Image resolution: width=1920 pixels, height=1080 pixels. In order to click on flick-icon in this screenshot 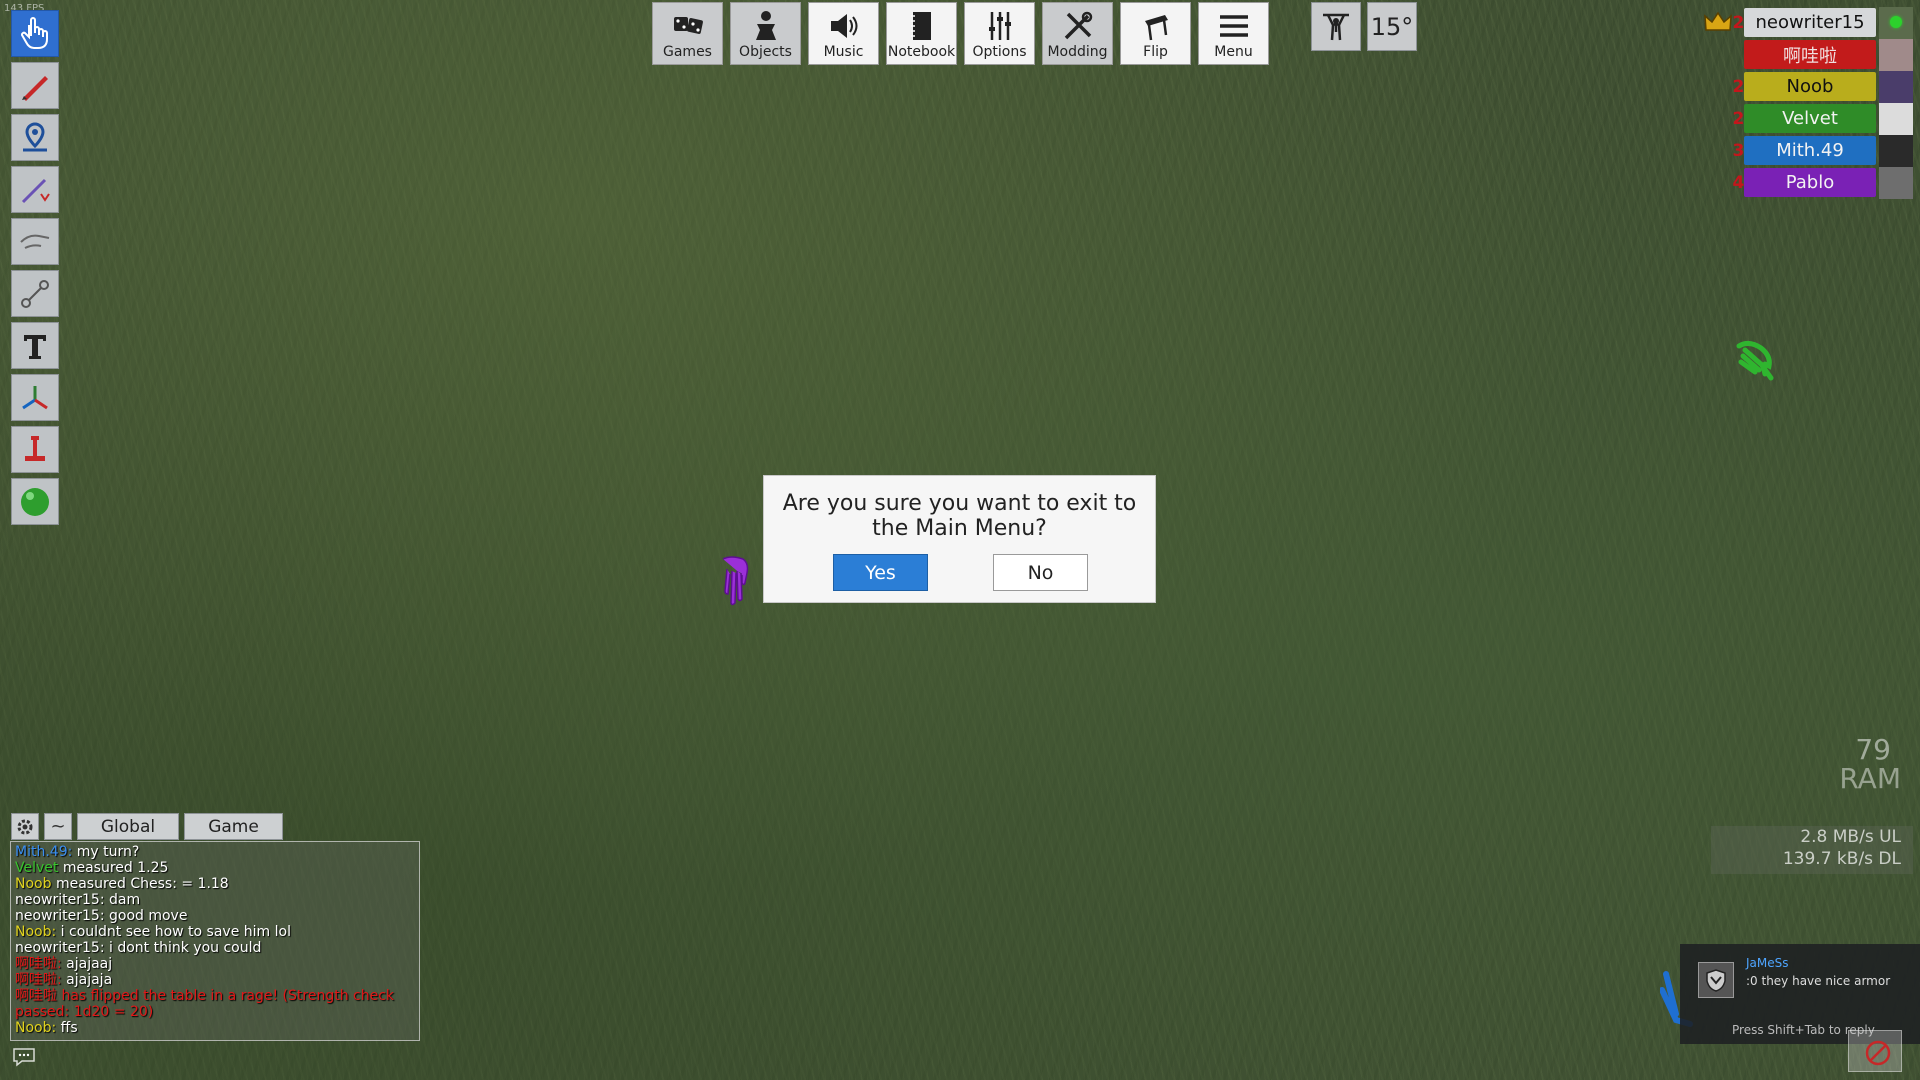, I will do `click(35, 241)`.